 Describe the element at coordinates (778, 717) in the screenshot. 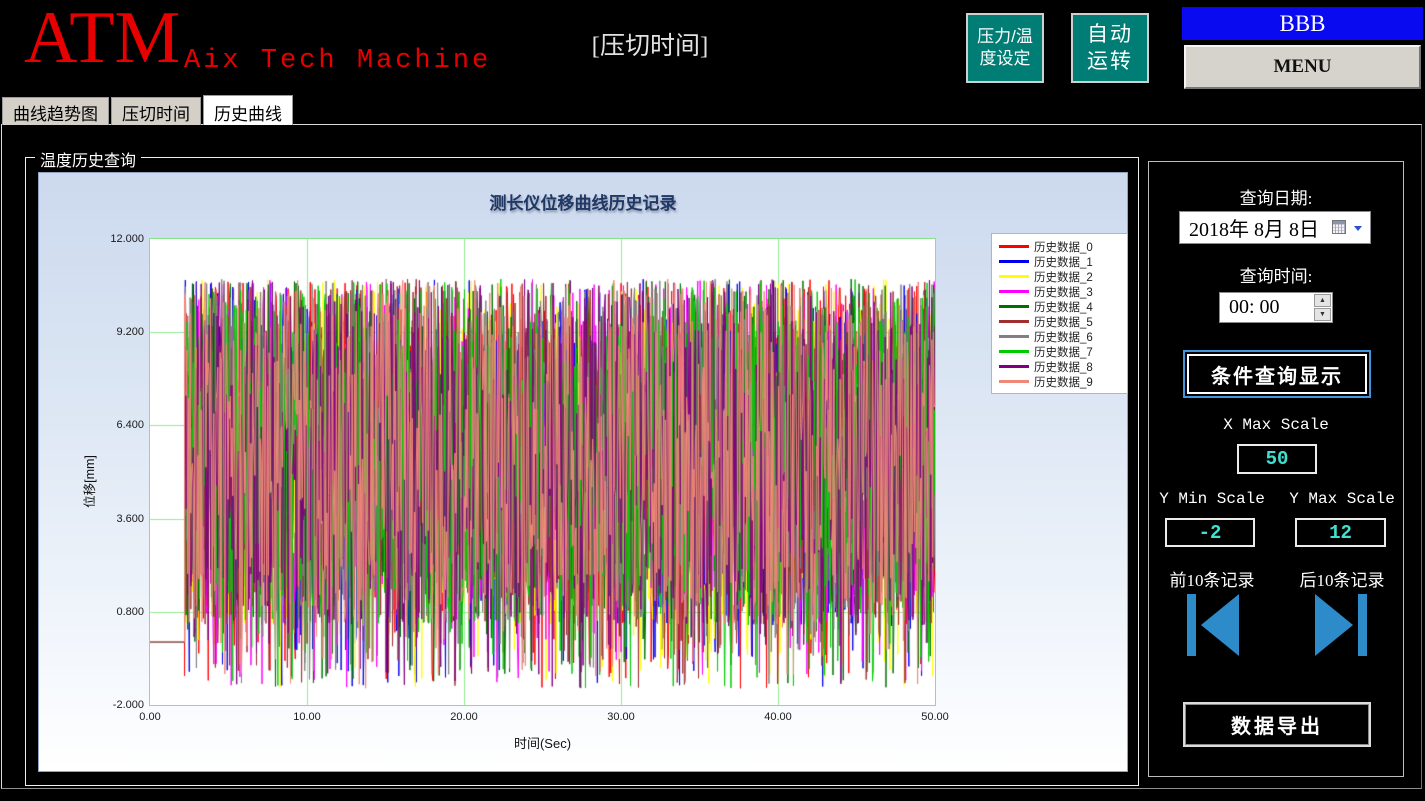

I see `x-axis-tick-label: 40.00` at that location.